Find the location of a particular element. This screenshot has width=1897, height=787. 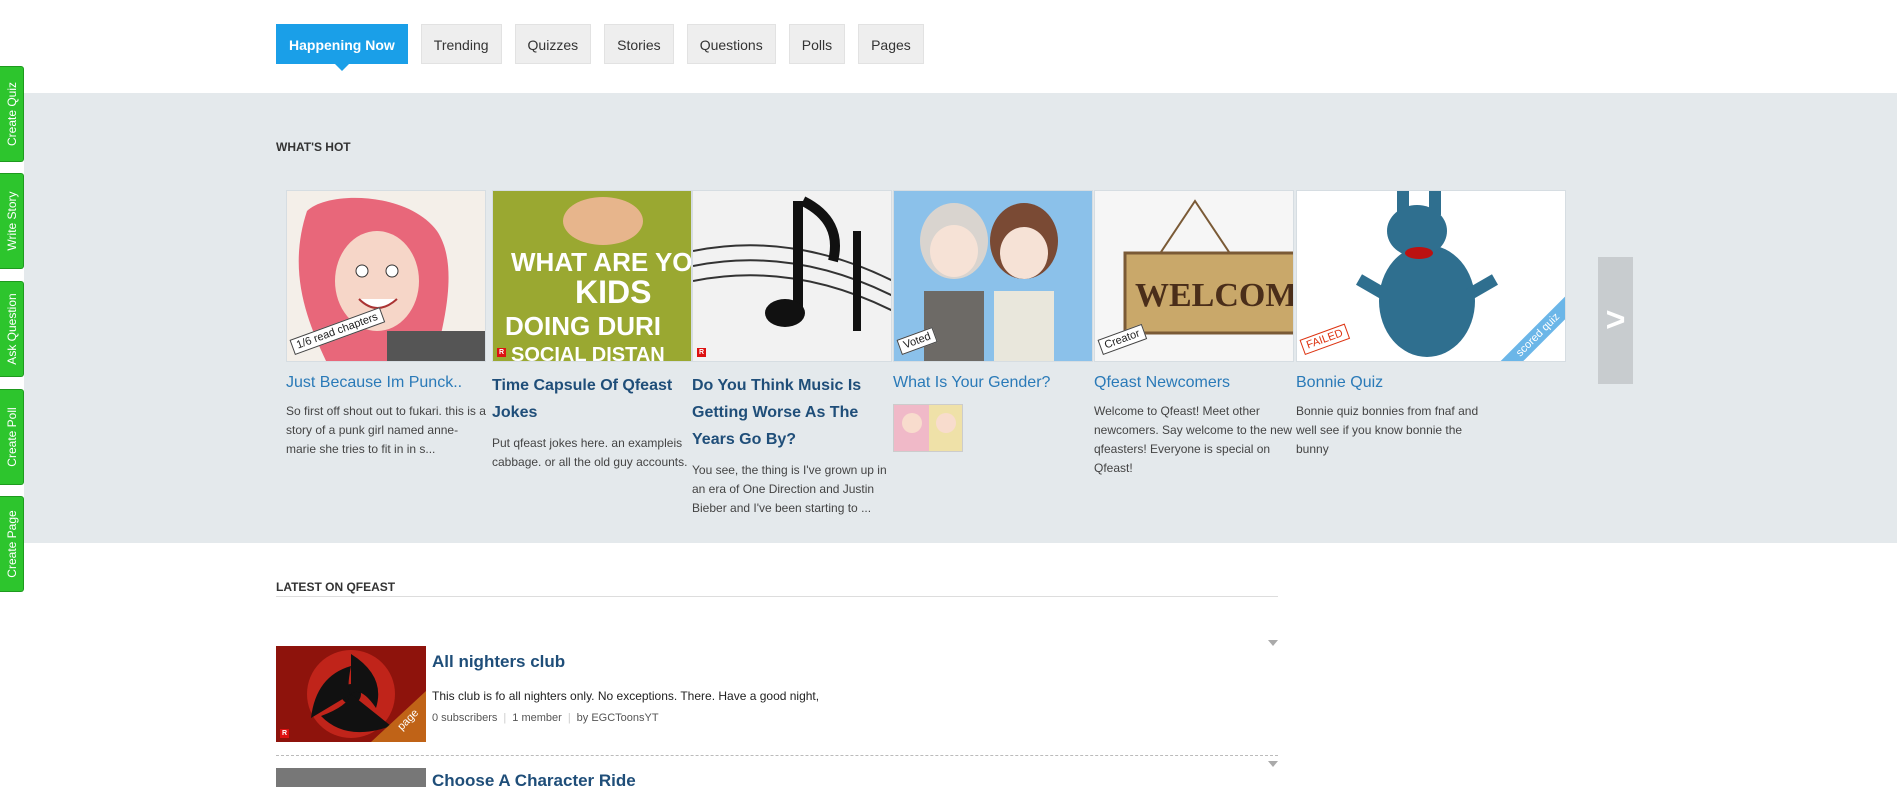

card-image: FAILED scored quiz is located at coordinates (1431, 276).